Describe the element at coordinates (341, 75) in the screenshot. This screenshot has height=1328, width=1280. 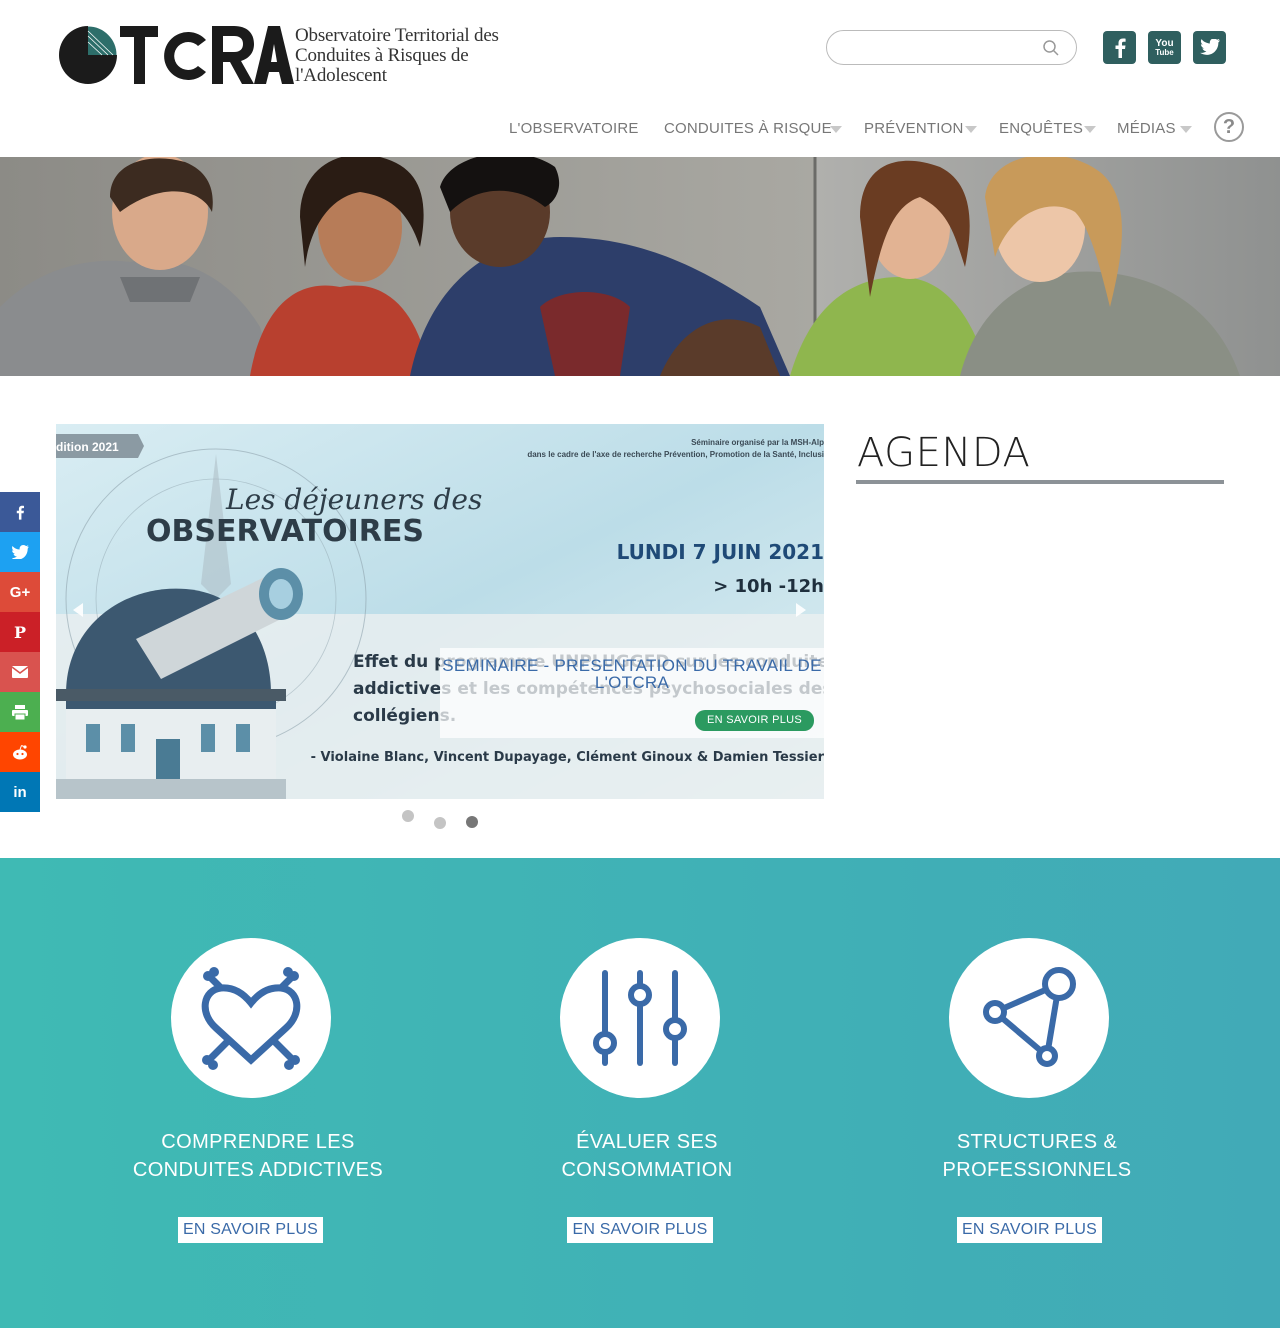
I see `logo-tagline-line: l'Adolescent` at that location.